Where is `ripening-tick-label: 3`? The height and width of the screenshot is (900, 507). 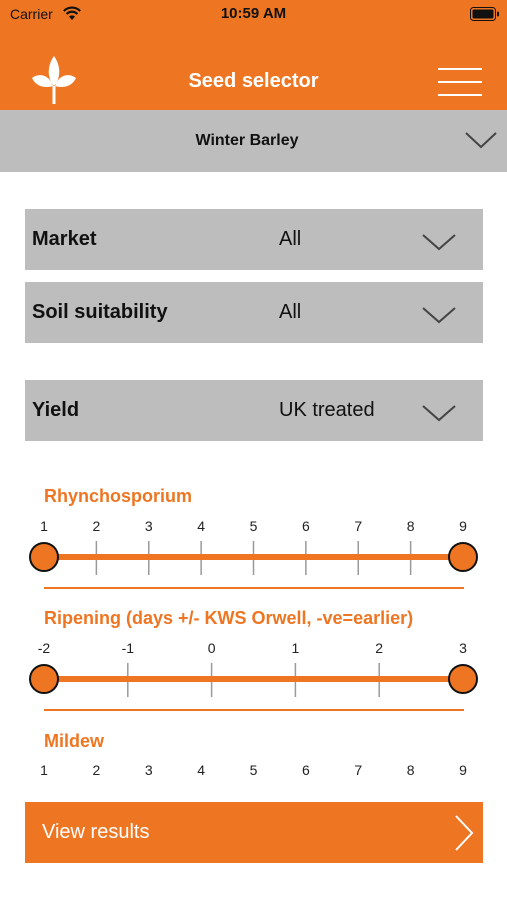
ripening-tick-label: 3 is located at coordinates (463, 648).